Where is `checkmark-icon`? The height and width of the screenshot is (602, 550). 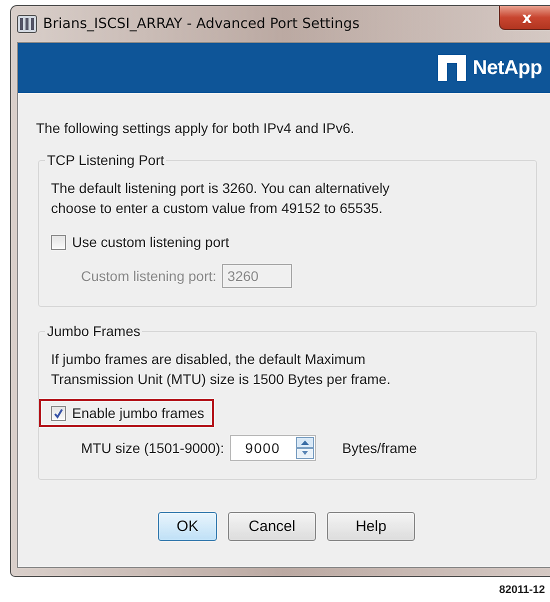
checkmark-icon is located at coordinates (58, 413).